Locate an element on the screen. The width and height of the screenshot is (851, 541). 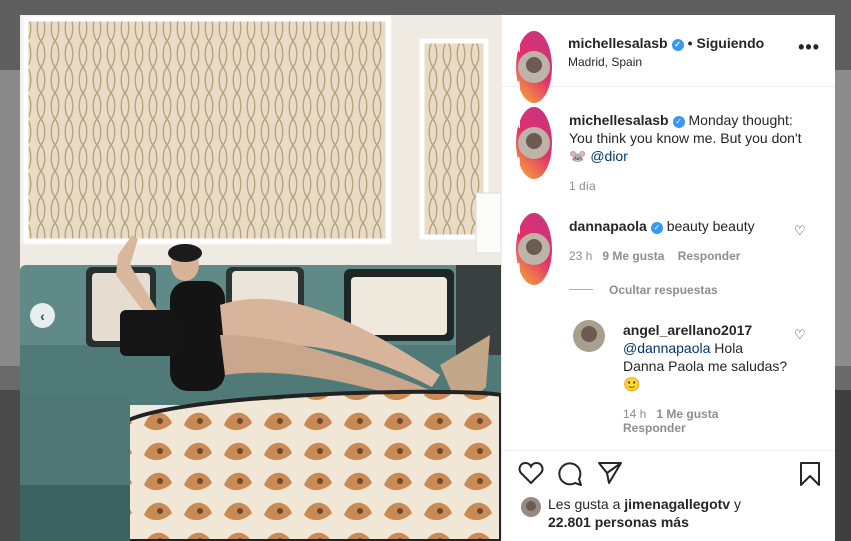
reply-reply-button: Responder is located at coordinates (654, 428).